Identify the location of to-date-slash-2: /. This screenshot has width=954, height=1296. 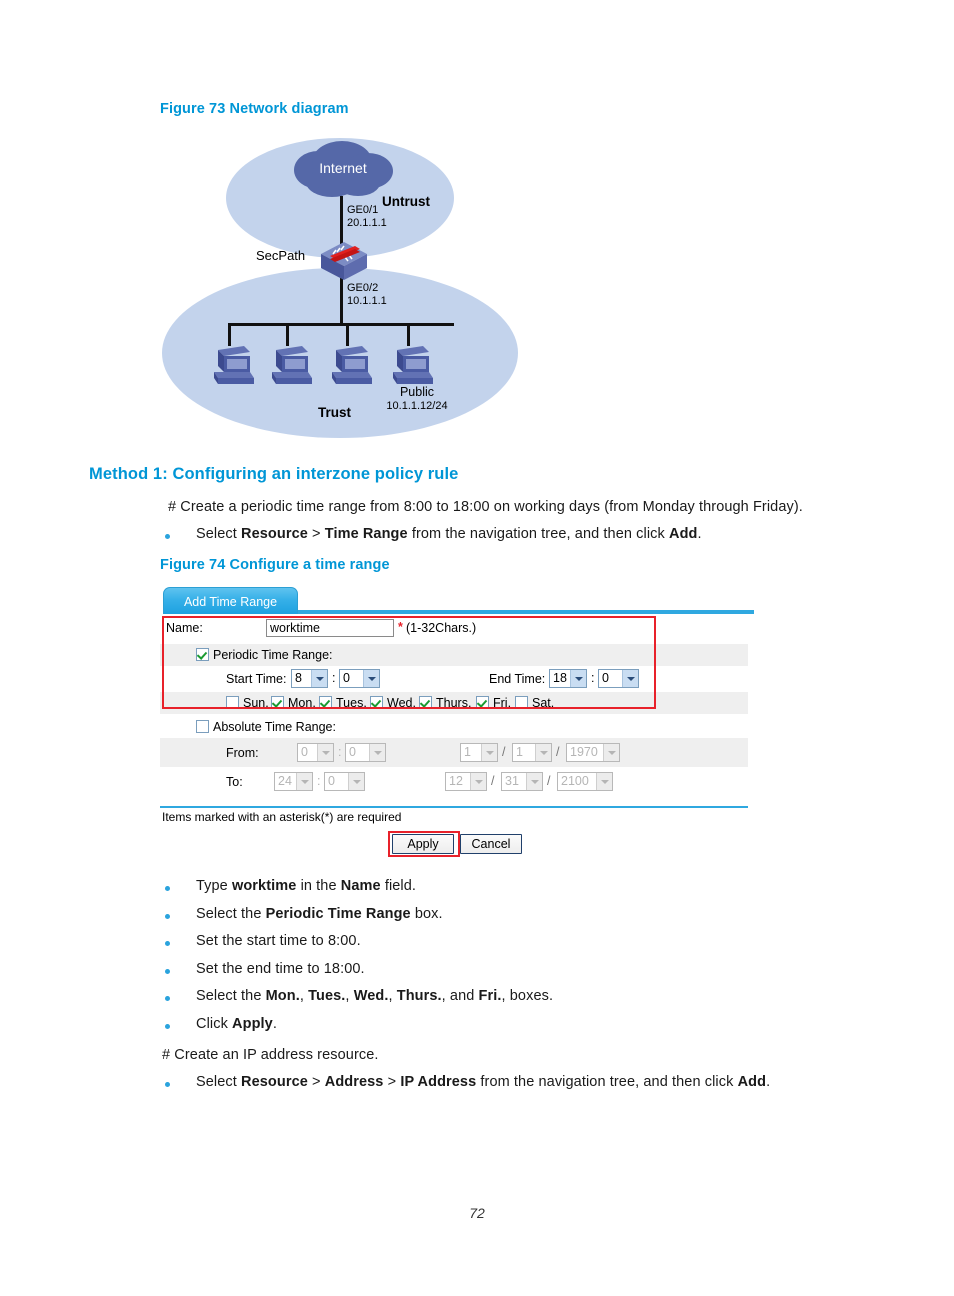
(549, 781).